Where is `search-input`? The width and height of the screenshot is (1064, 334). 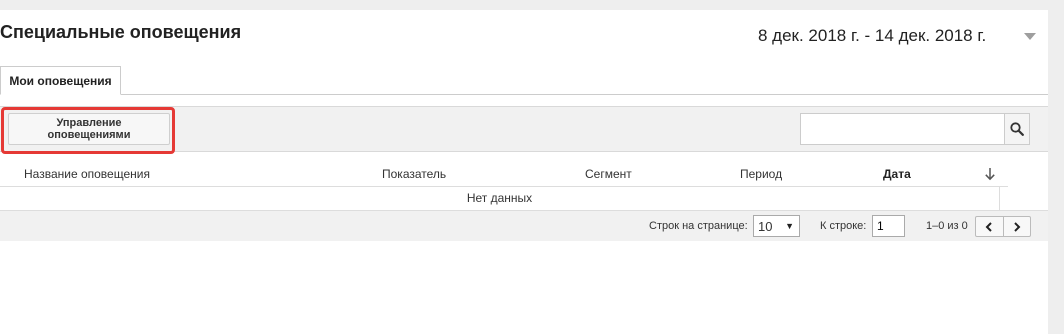
search-input is located at coordinates (902, 129).